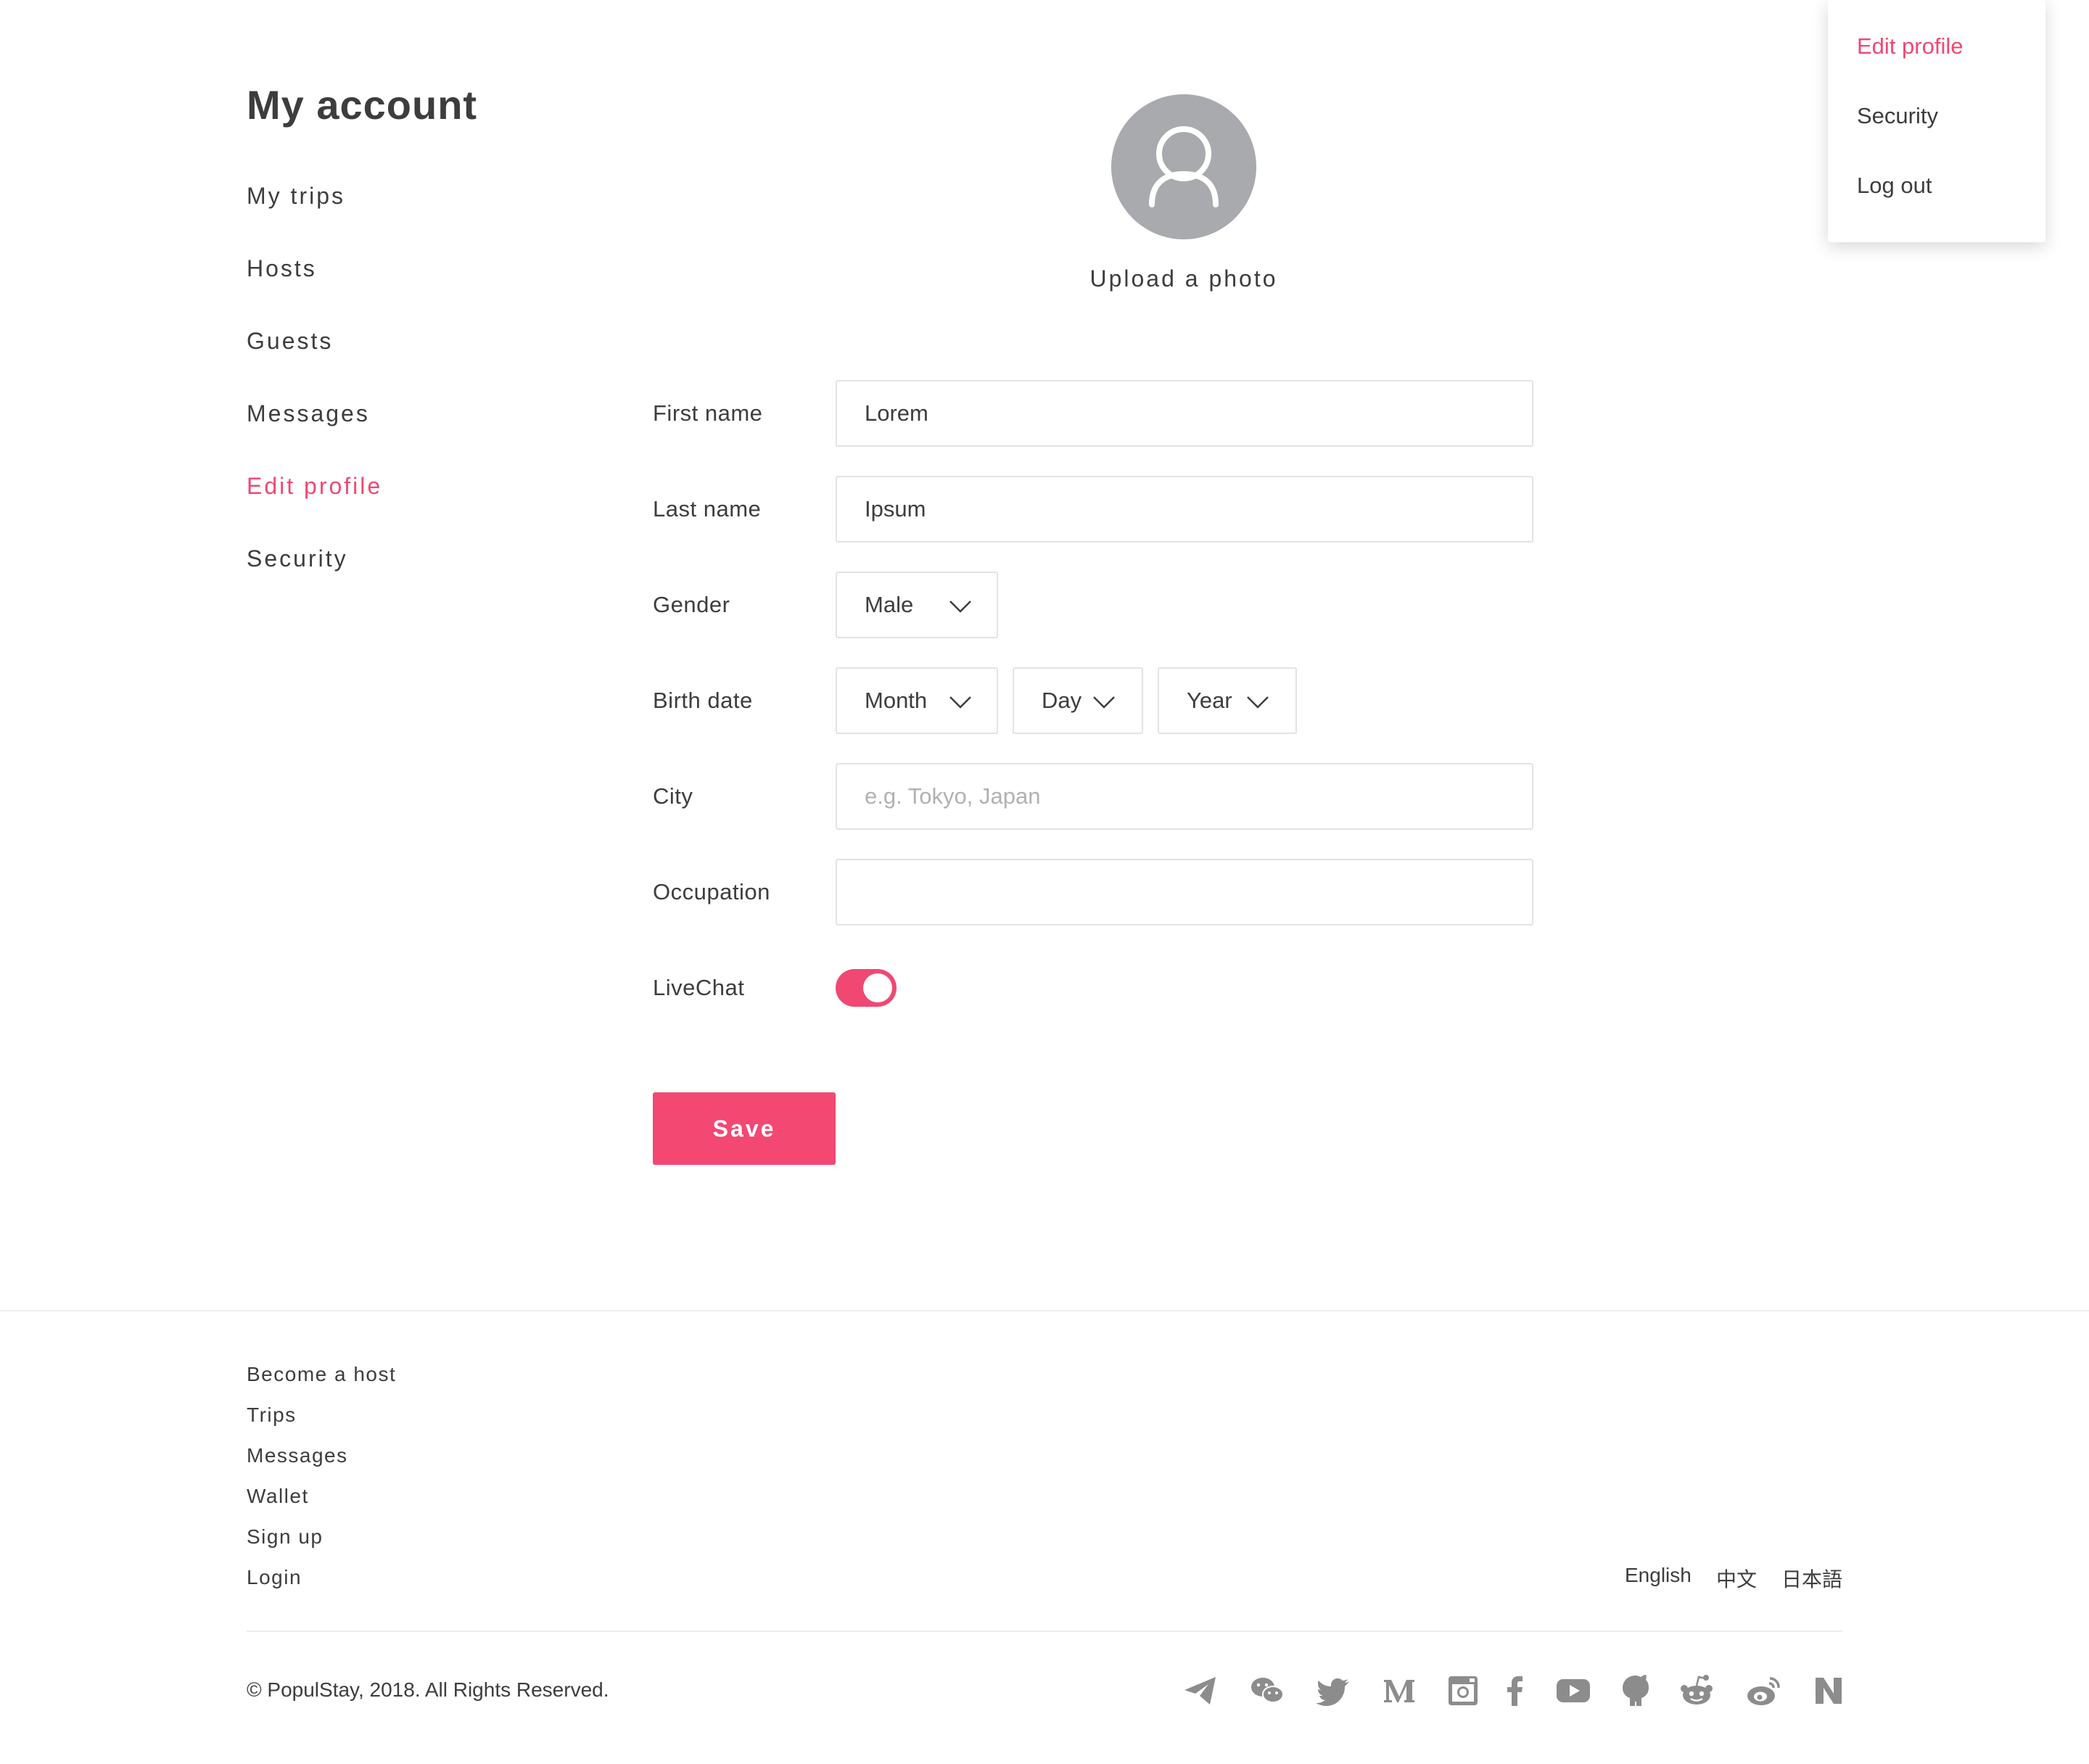 The height and width of the screenshot is (1764, 2089). What do you see at coordinates (1697, 1691) in the screenshot?
I see `reddit-icon` at bounding box center [1697, 1691].